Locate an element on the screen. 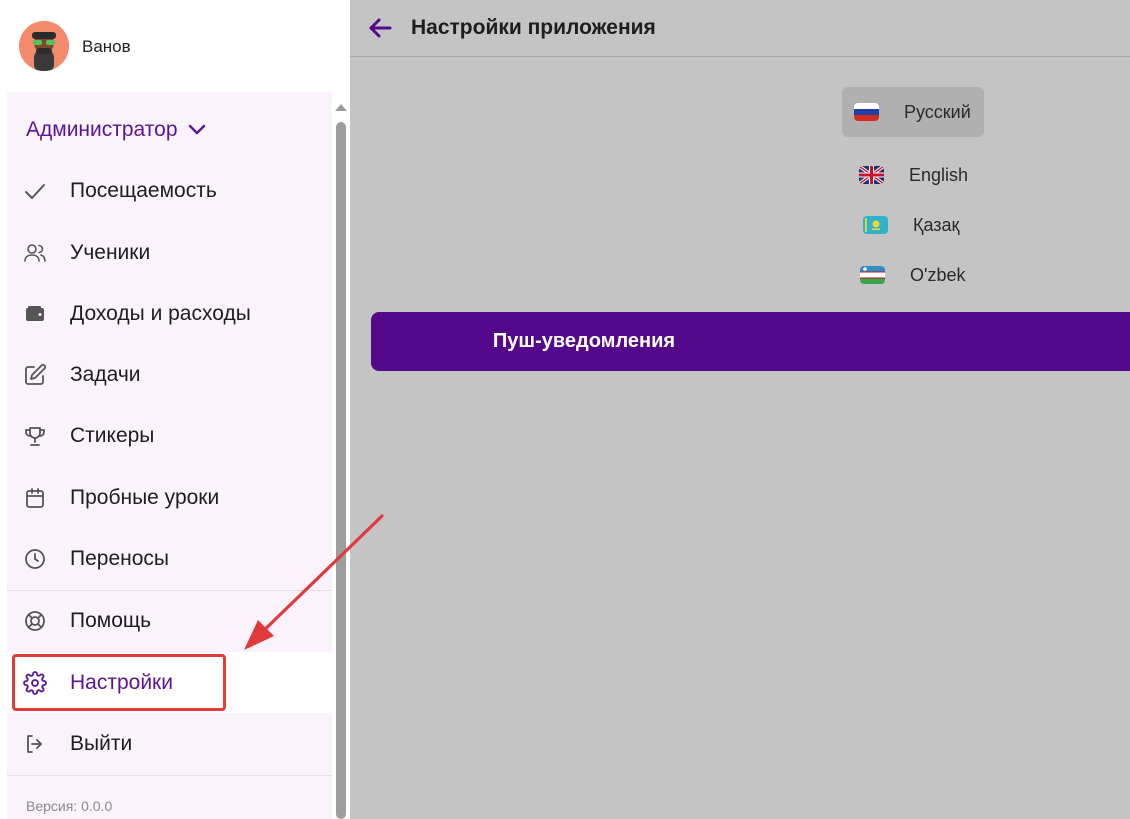 Image resolution: width=1130 pixels, height=819 pixels. sidebar-item-tasks: Задачи is located at coordinates (169, 374).